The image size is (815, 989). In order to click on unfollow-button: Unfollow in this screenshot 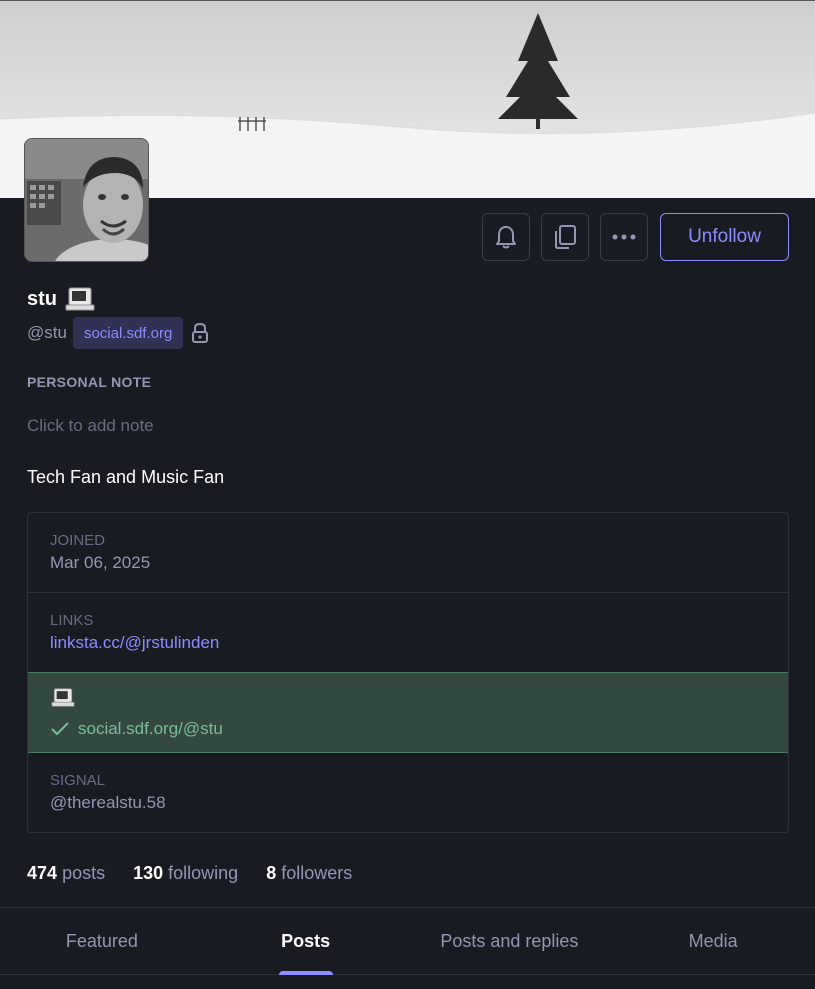, I will do `click(724, 237)`.